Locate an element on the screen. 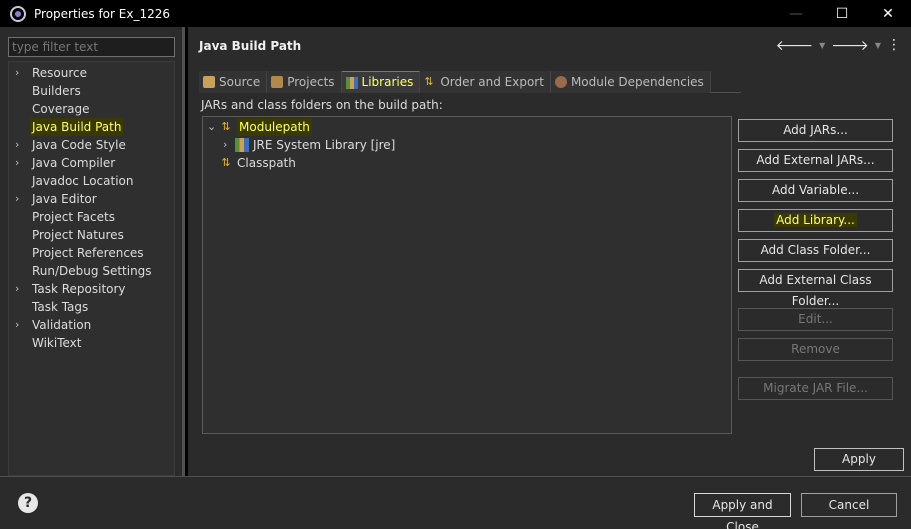 The width and height of the screenshot is (911, 529). help-icon: ? is located at coordinates (28, 503).